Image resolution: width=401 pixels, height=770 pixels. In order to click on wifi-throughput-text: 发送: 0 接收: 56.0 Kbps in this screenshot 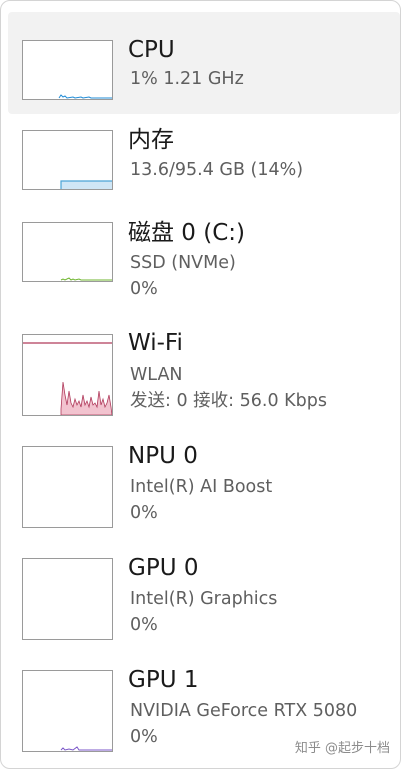, I will do `click(228, 401)`.